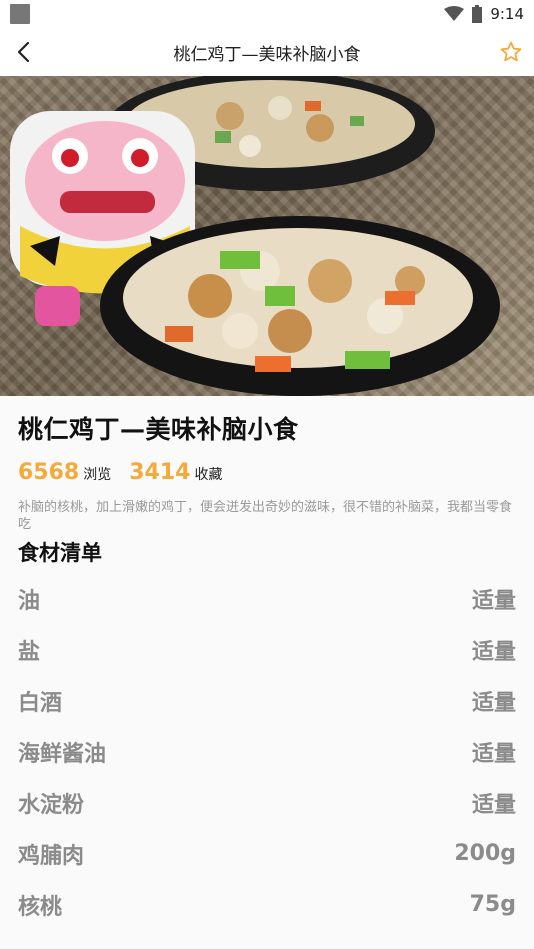 The height and width of the screenshot is (949, 534). Describe the element at coordinates (267, 904) in the screenshot. I see `ingredient-row: 核桃 75g` at that location.